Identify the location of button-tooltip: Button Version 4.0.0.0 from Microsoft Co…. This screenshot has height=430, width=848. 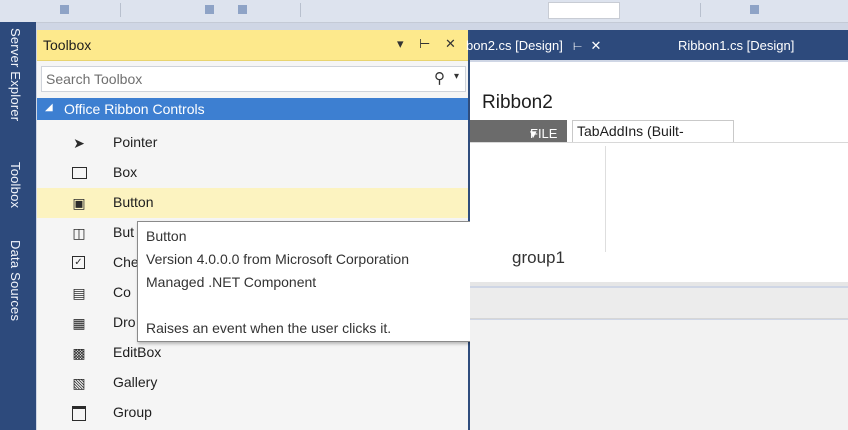
(308, 281).